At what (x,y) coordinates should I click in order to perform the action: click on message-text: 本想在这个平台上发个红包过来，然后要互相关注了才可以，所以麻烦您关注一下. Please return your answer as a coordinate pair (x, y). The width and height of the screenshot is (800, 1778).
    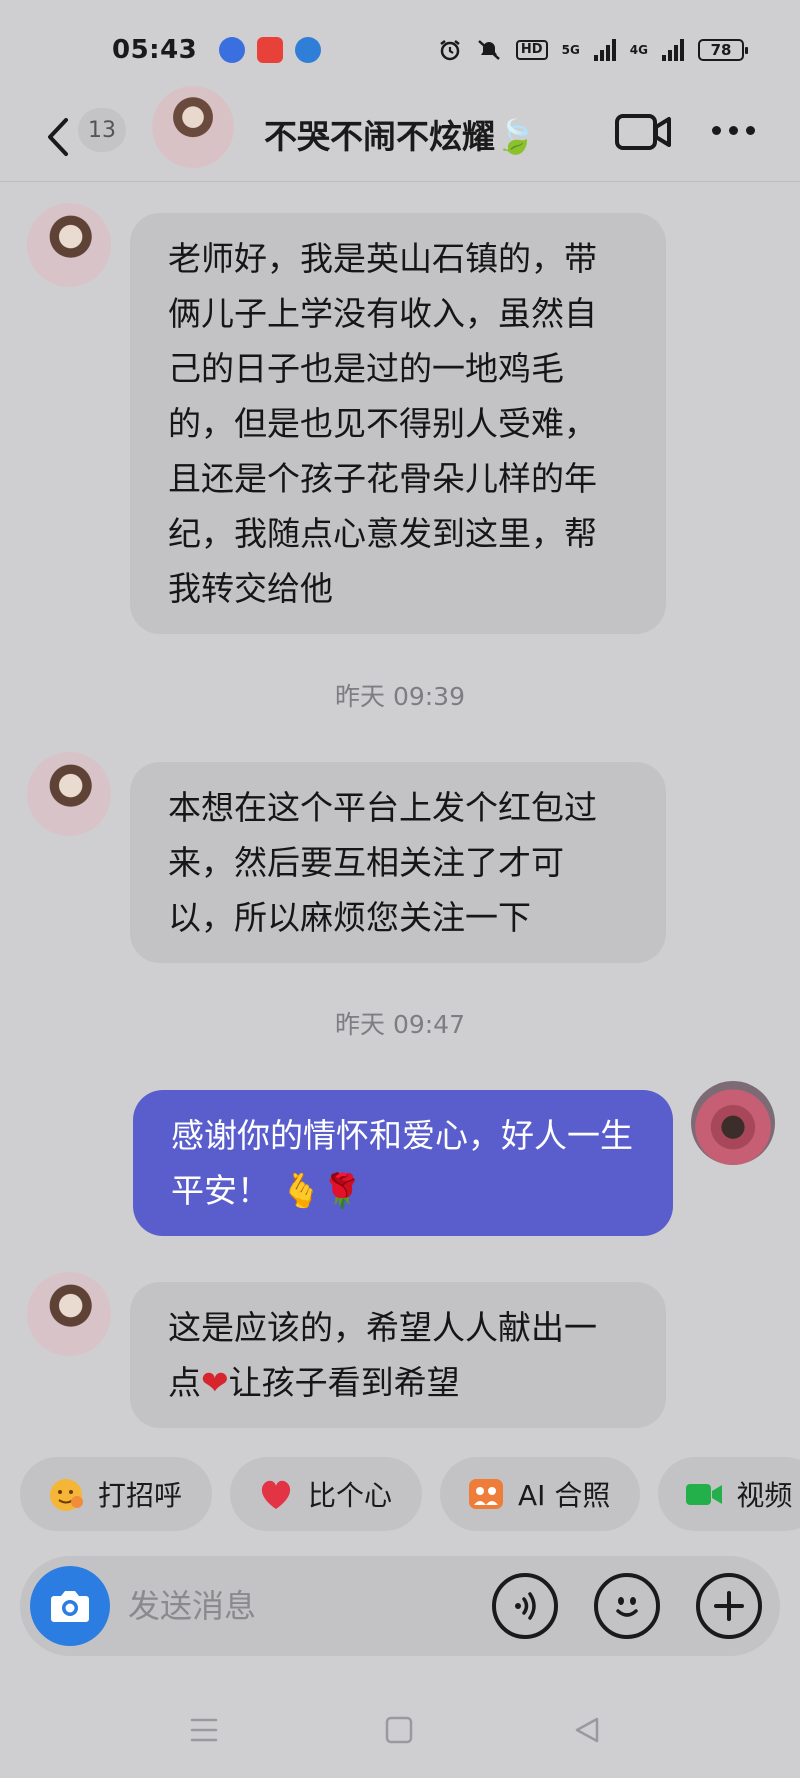
    Looking at the image, I should click on (382, 862).